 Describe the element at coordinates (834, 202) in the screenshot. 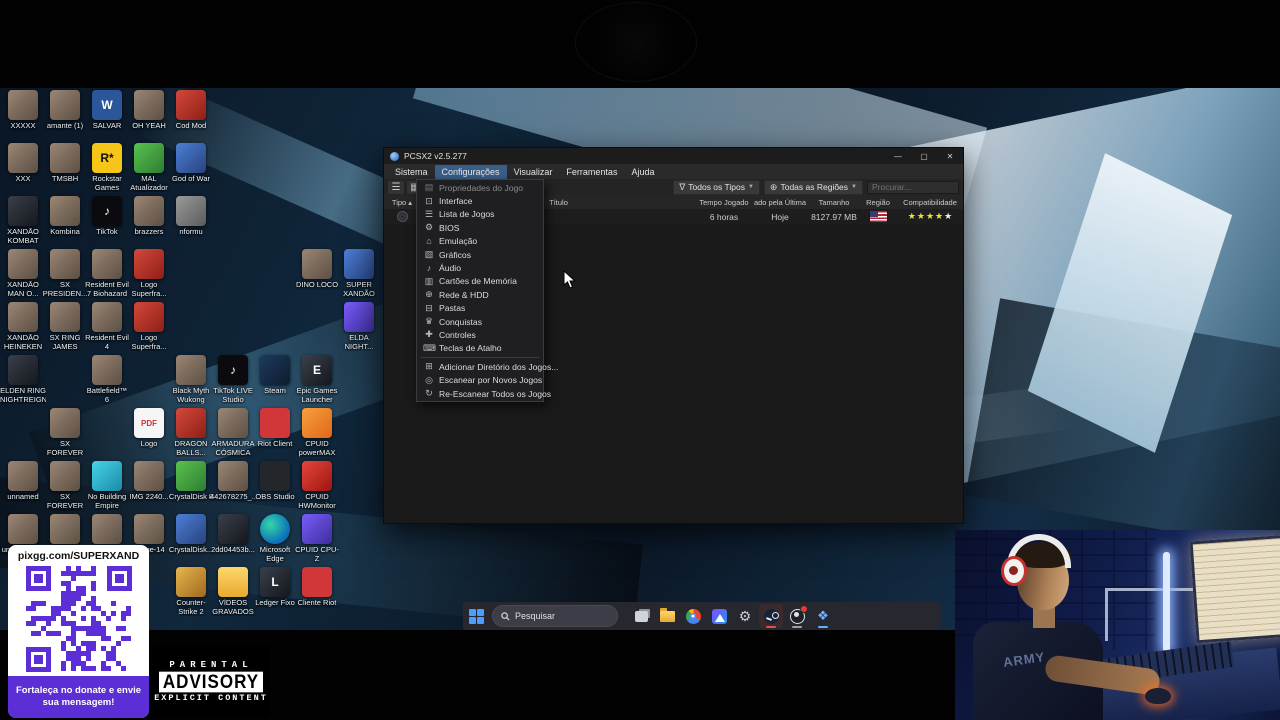

I see `column-header: Tamanho` at that location.